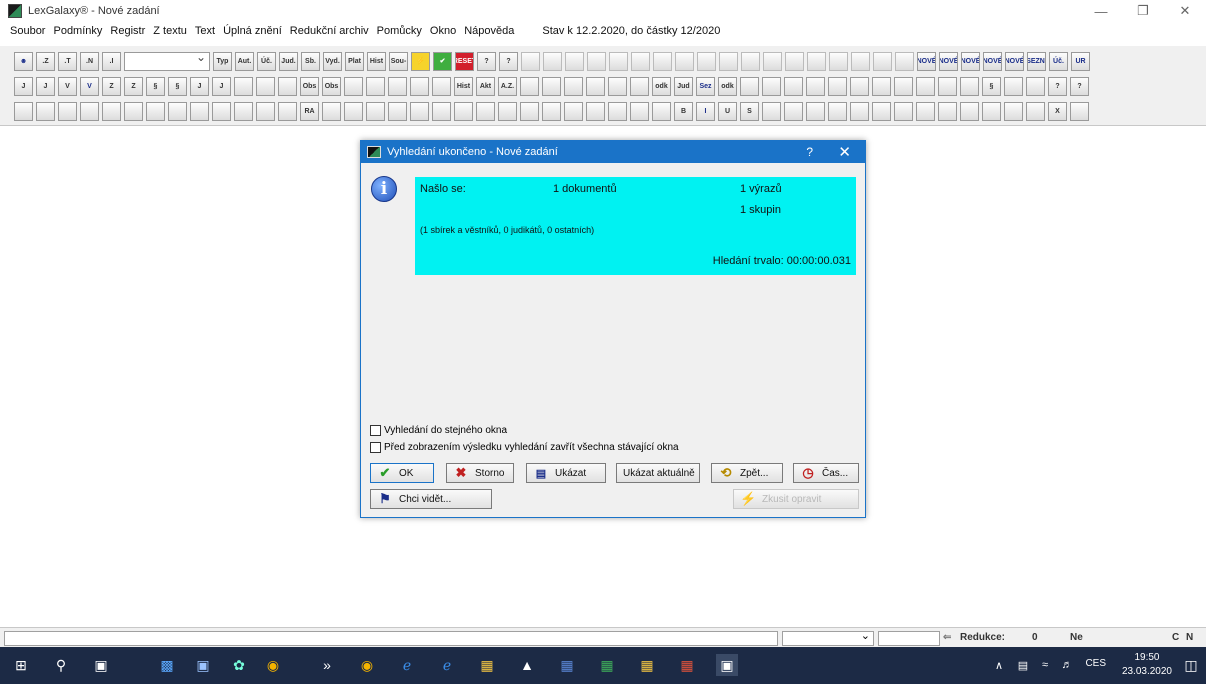 This screenshot has height=684, width=1206. Describe the element at coordinates (167, 665) in the screenshot. I see `taskbar-app-1-icon: ▩` at that location.